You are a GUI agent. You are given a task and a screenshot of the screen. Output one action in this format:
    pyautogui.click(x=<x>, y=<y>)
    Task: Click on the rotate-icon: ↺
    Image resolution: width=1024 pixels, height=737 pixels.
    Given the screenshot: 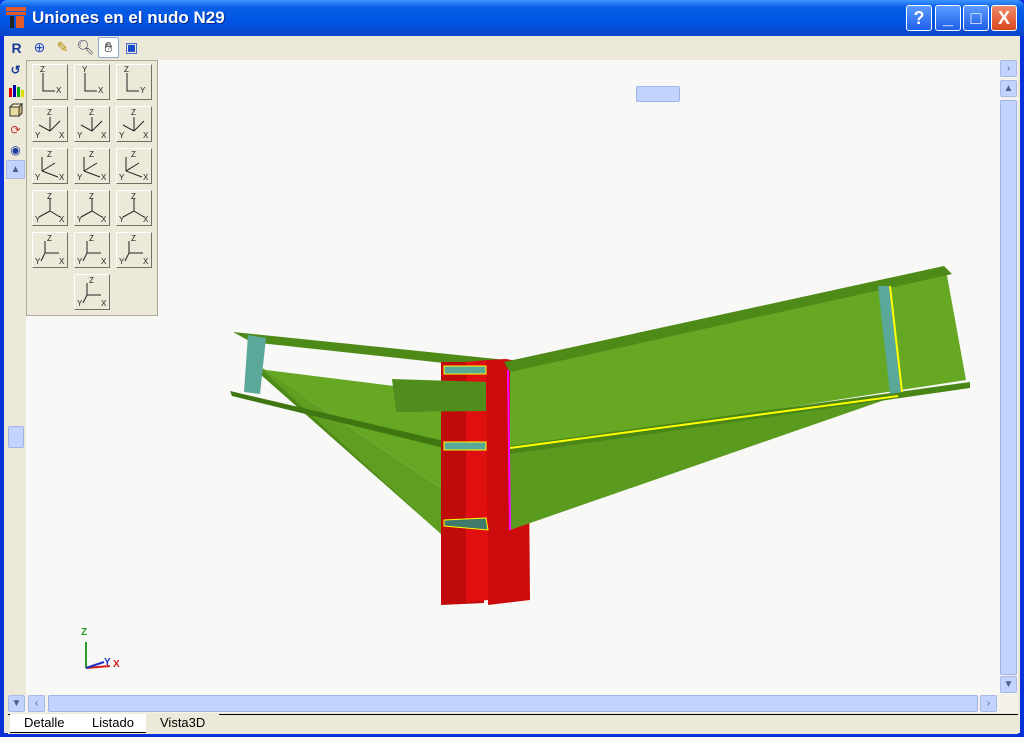 What is the action you would take?
    pyautogui.click(x=15, y=69)
    